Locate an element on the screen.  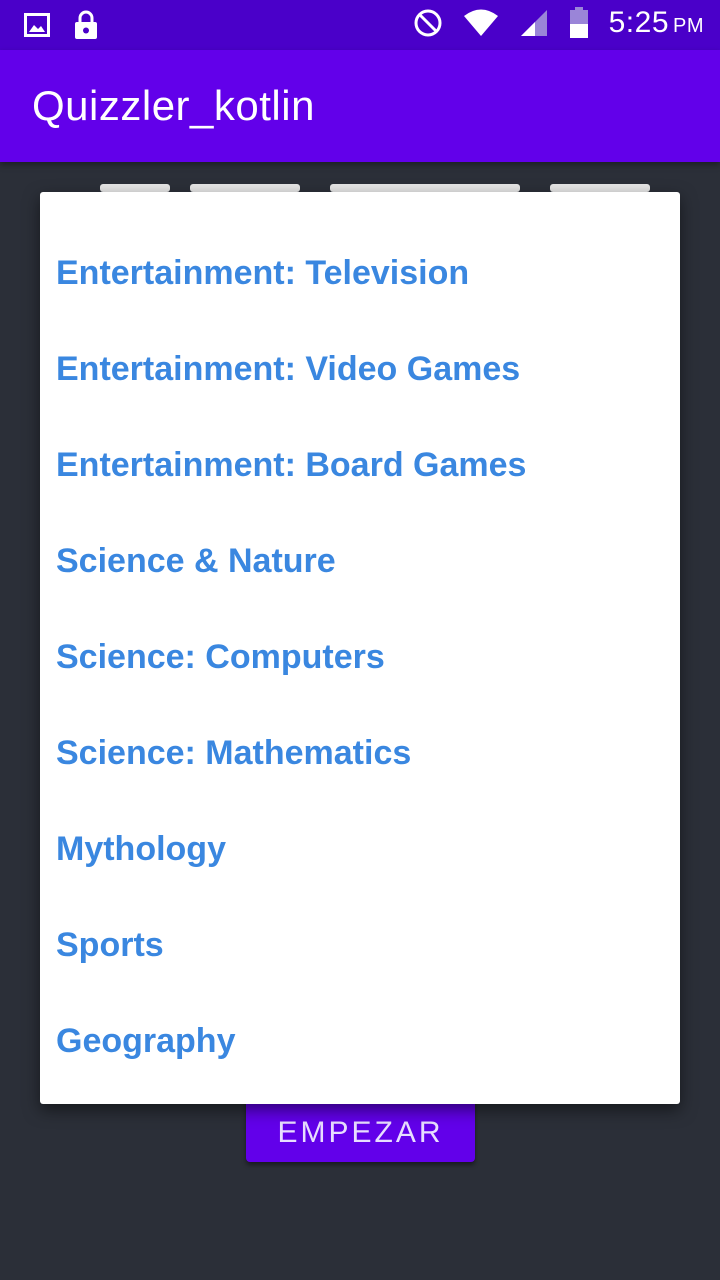
category-option: Science & Nature is located at coordinates (360, 564).